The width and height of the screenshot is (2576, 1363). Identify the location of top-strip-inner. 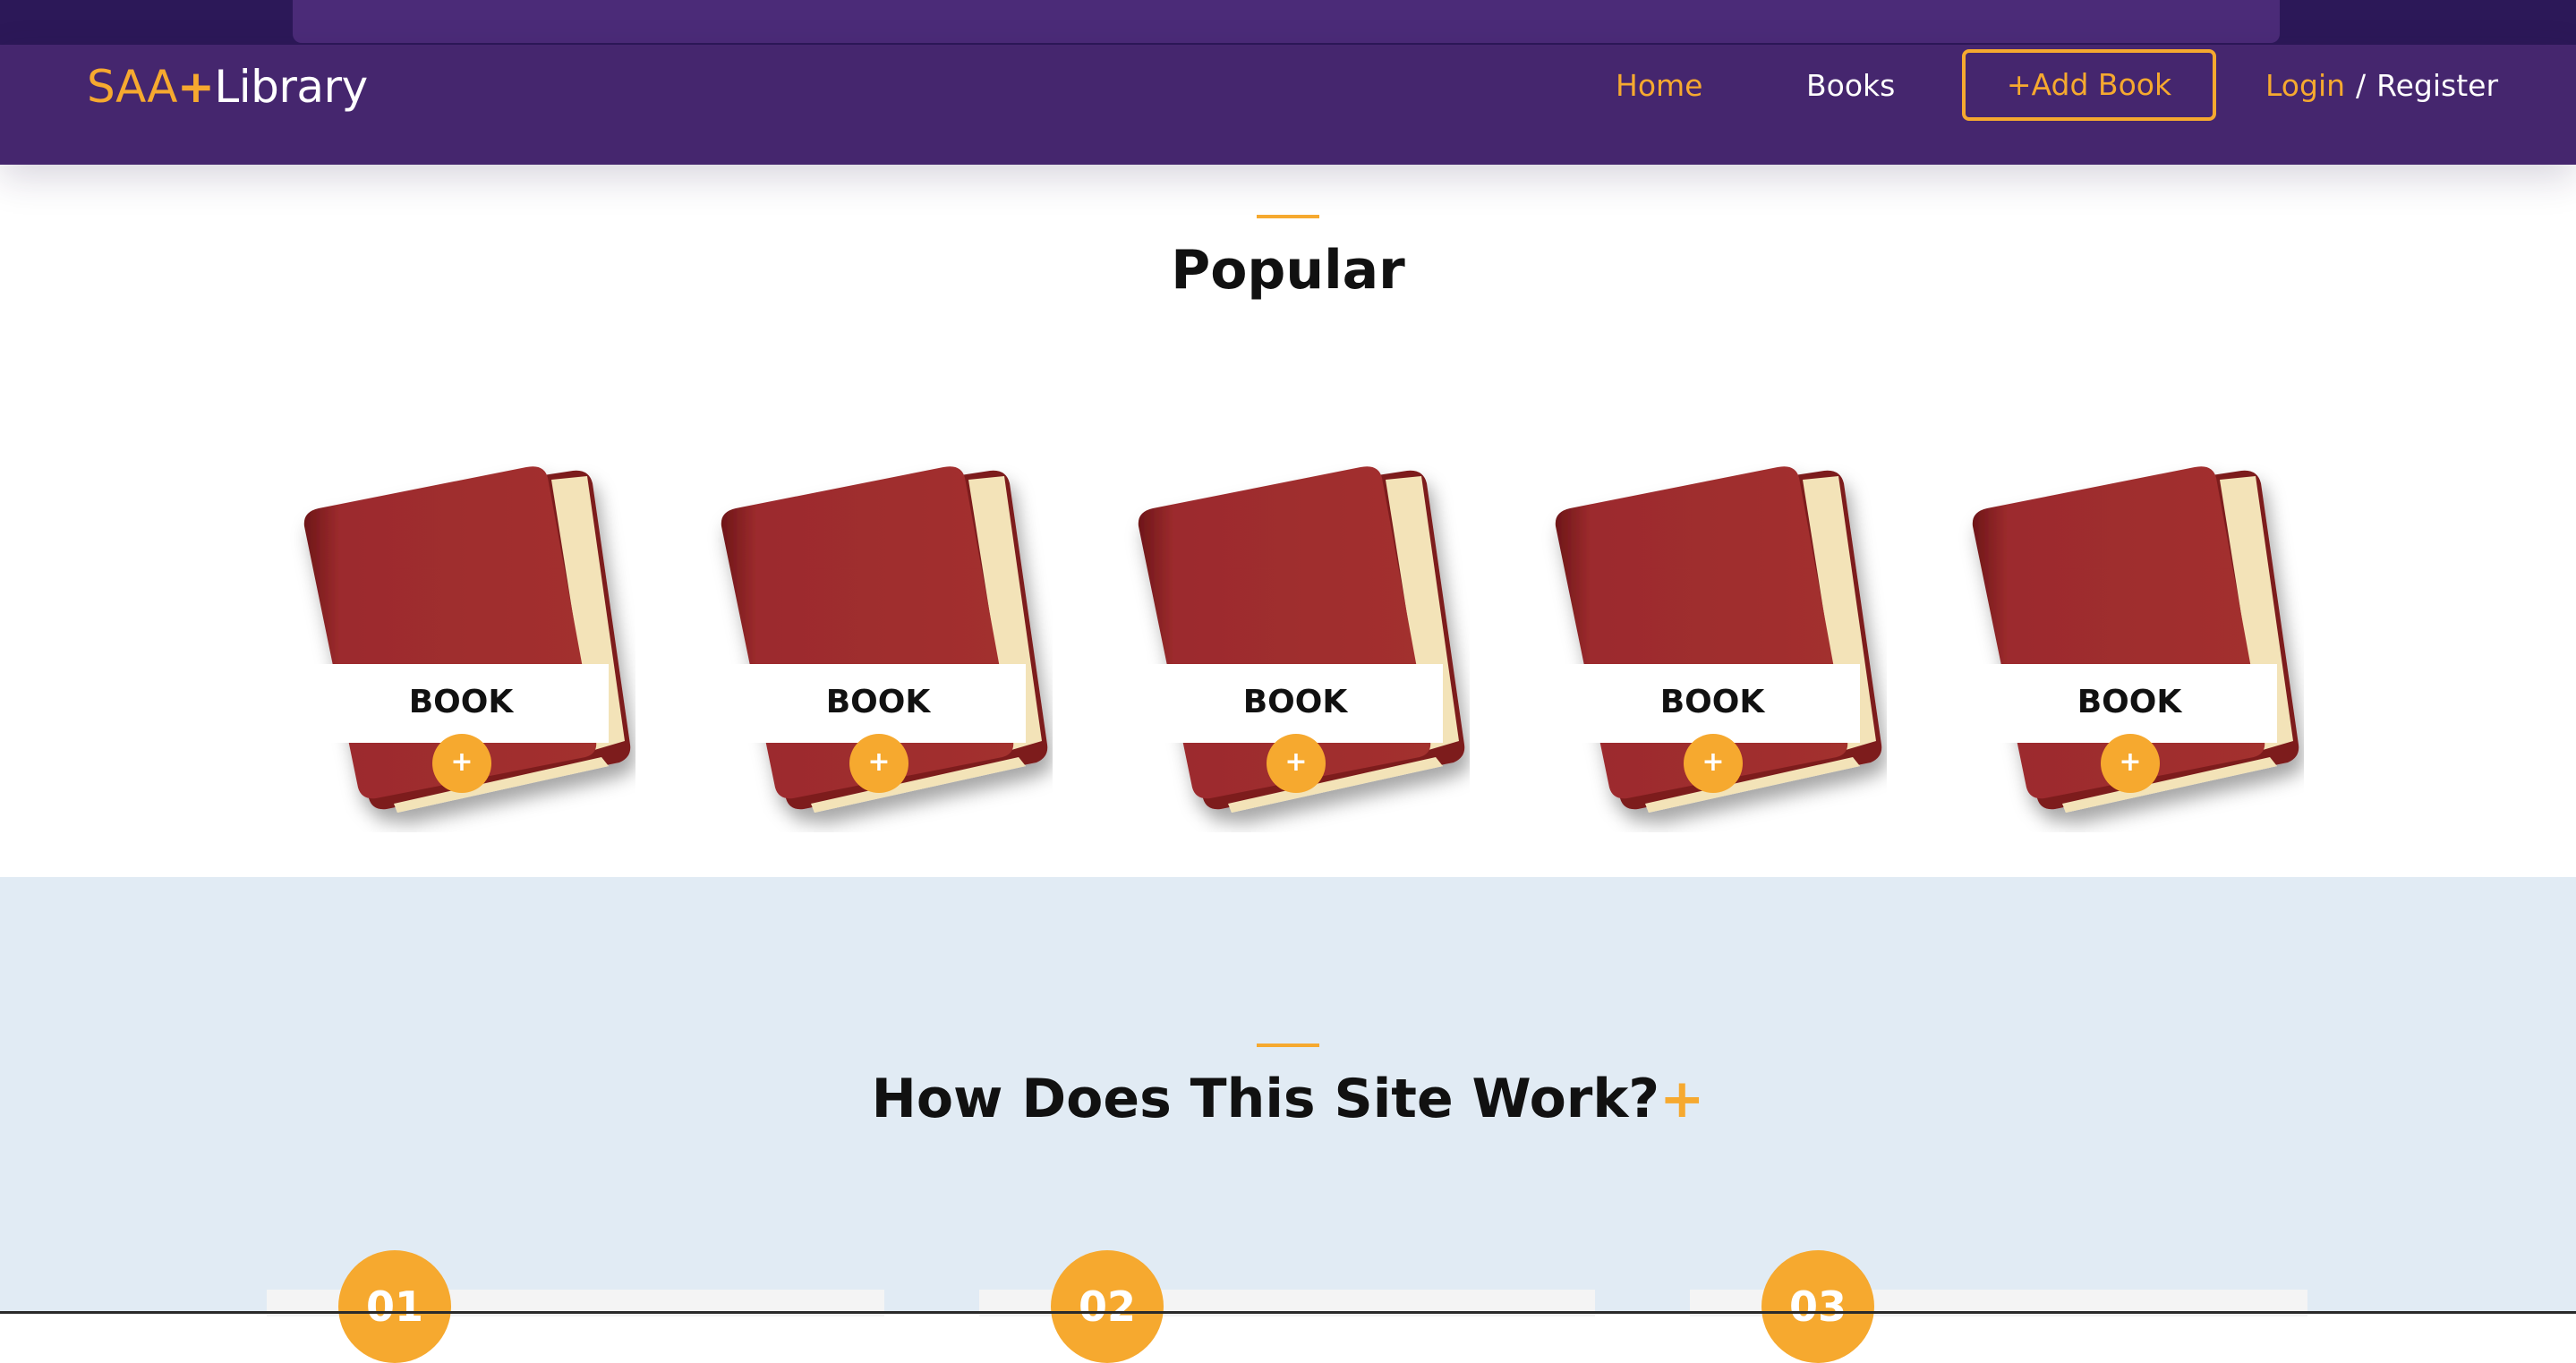
(1286, 21).